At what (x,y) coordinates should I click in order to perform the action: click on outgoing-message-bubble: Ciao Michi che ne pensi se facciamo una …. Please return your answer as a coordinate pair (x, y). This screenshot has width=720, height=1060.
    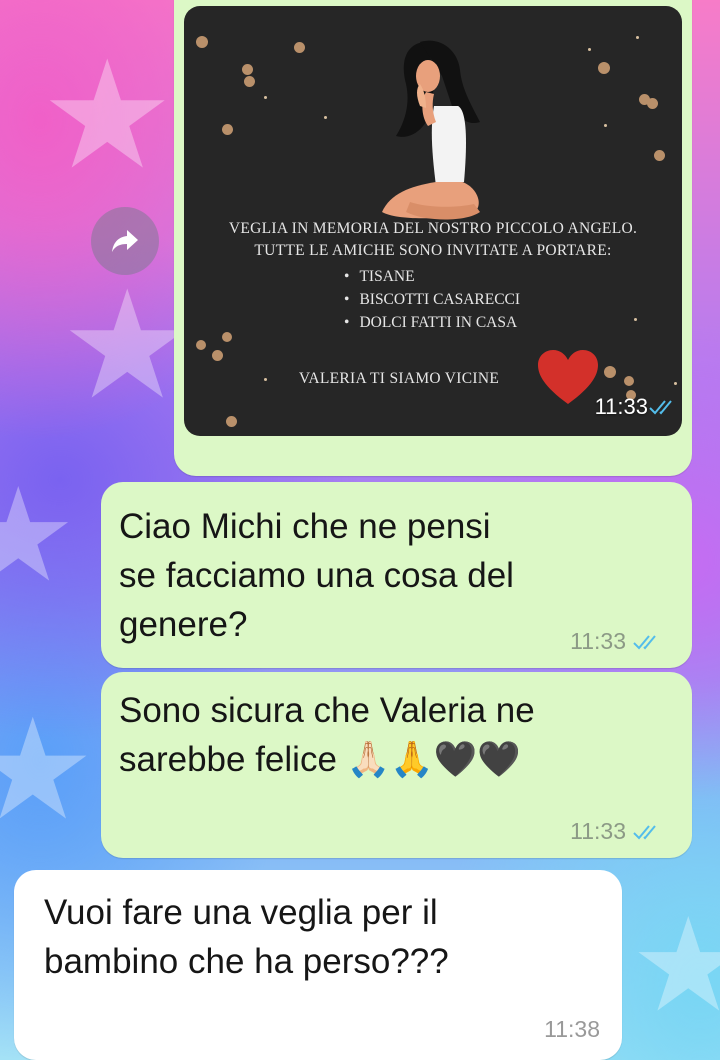
    Looking at the image, I should click on (396, 575).